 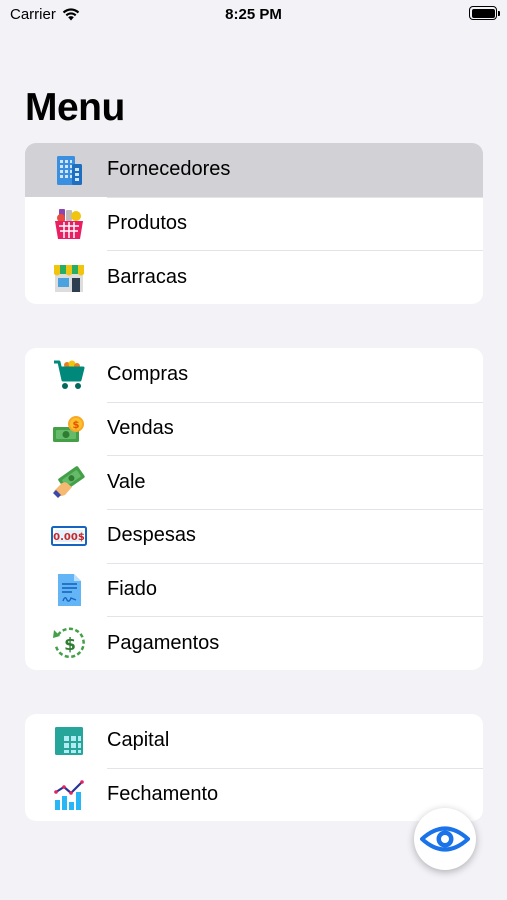 What do you see at coordinates (254, 170) in the screenshot?
I see `menu-item-fornecedores: Fornecedores` at bounding box center [254, 170].